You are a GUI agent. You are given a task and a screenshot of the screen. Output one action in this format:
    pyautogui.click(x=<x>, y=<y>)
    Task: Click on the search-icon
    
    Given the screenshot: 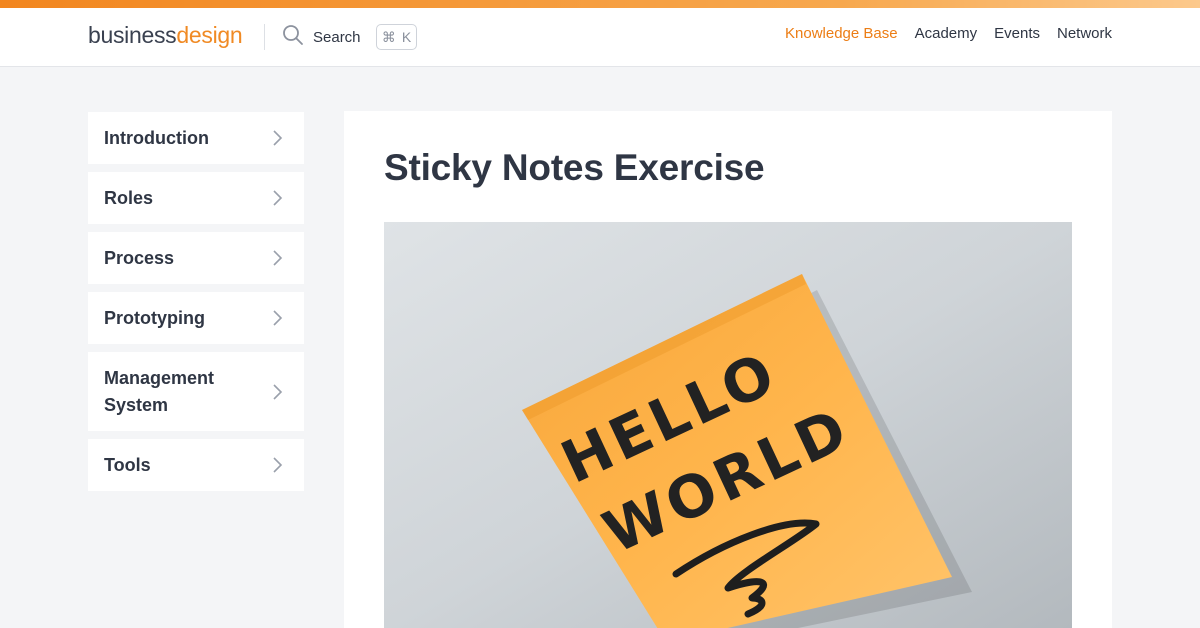 What is the action you would take?
    pyautogui.click(x=293, y=37)
    